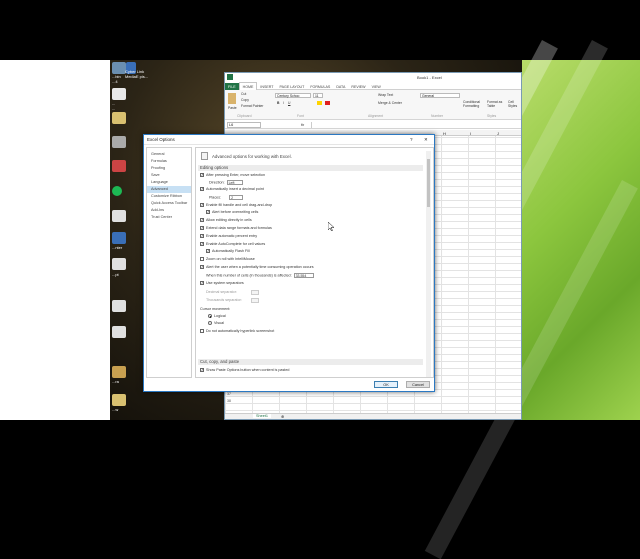 This screenshot has height=559, width=640. What do you see at coordinates (376, 86) in the screenshot?
I see `tab-view: VIEW` at bounding box center [376, 86].